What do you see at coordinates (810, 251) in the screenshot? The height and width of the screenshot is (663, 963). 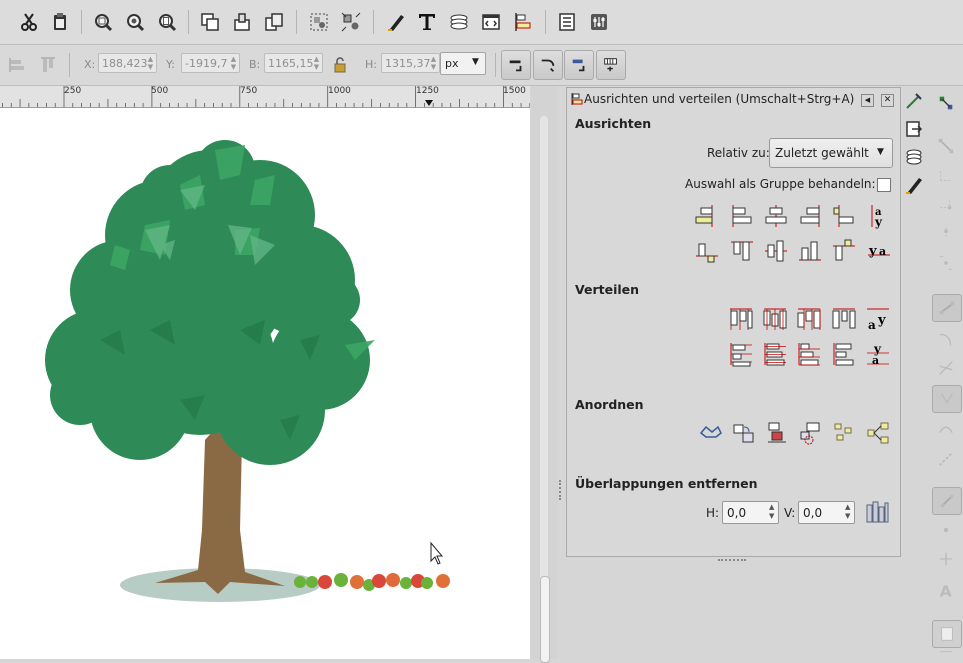 I see `align-bottom-edges-button` at bounding box center [810, 251].